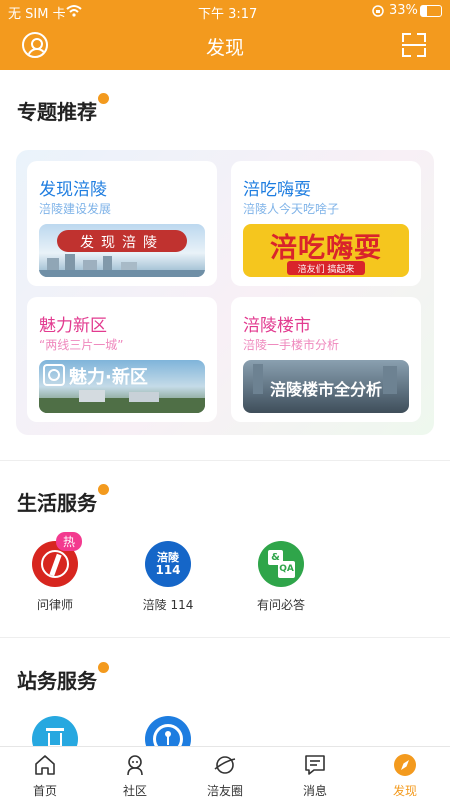 Image resolution: width=450 pixels, height=801 pixels. What do you see at coordinates (431, 11) in the screenshot?
I see `battery-icon` at bounding box center [431, 11].